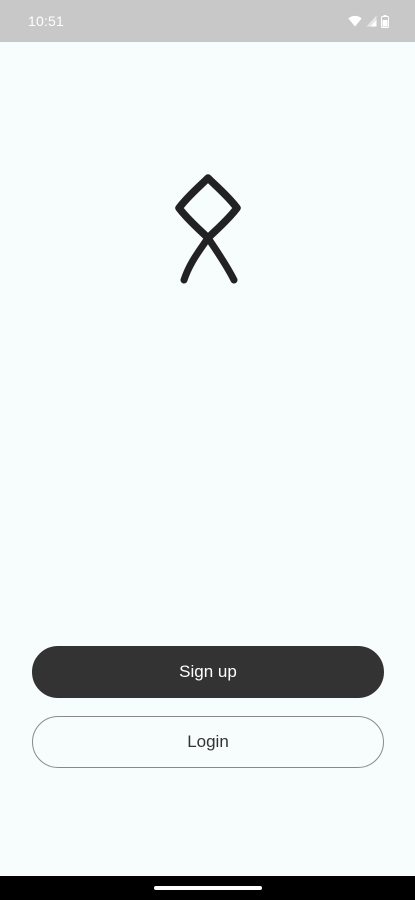  I want to click on login-button-label: Login, so click(208, 741).